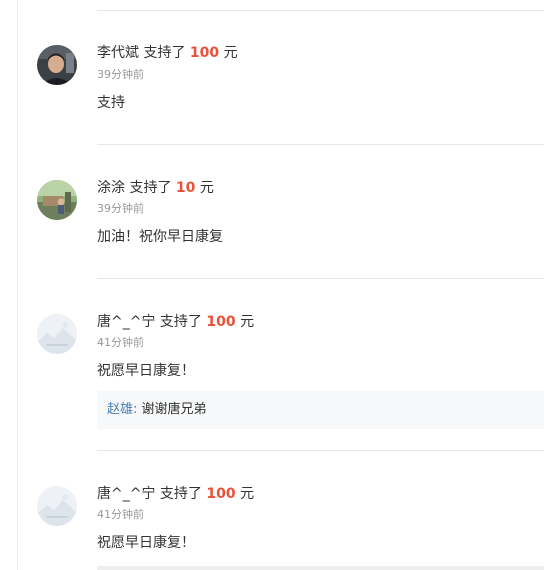 Image resolution: width=544 pixels, height=570 pixels. What do you see at coordinates (160, 237) in the screenshot?
I see `support-message: 加油！祝你早日康复` at bounding box center [160, 237].